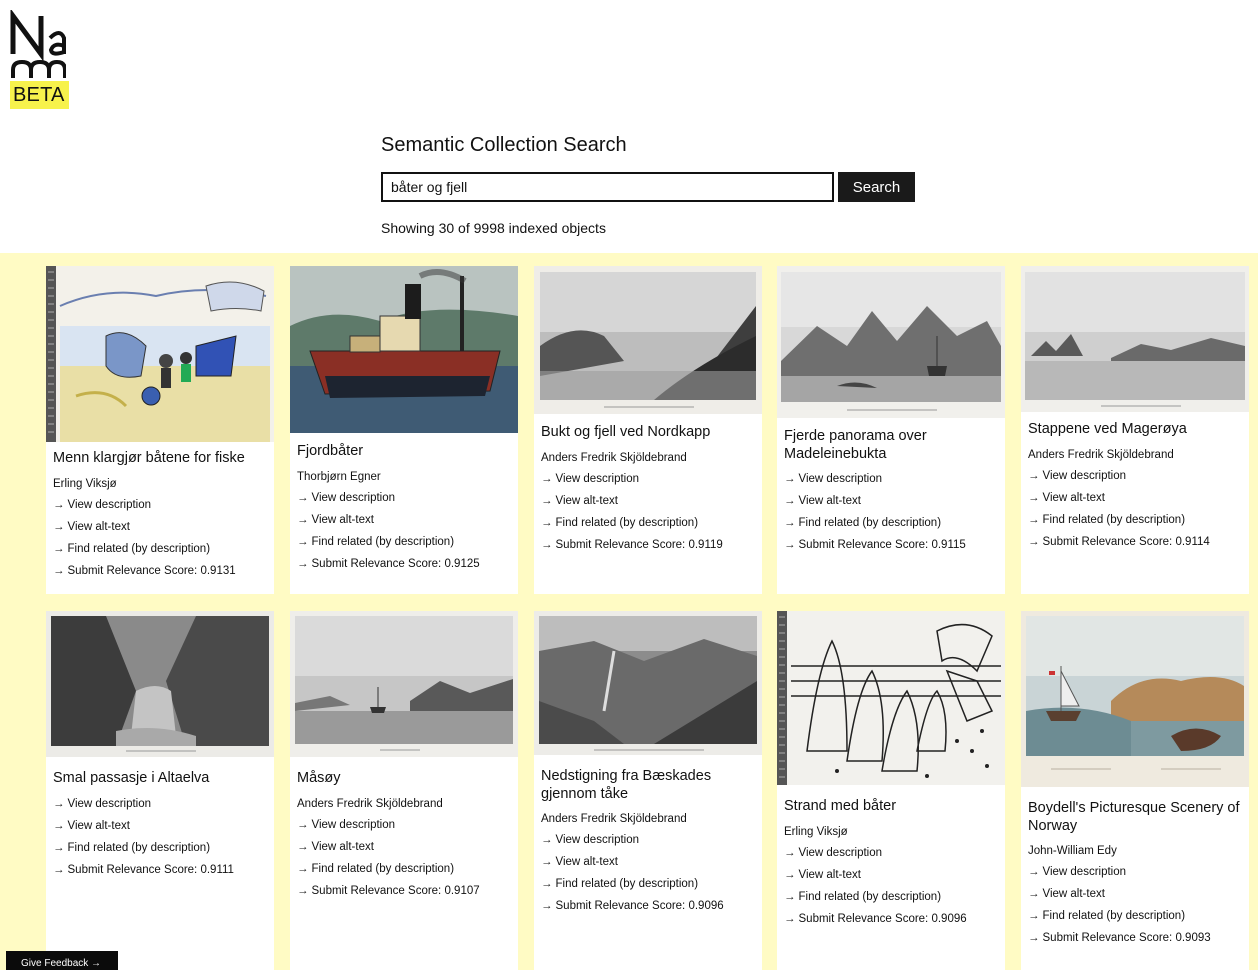 This screenshot has height=970, width=1258. I want to click on logo: BETA, so click(40, 60).